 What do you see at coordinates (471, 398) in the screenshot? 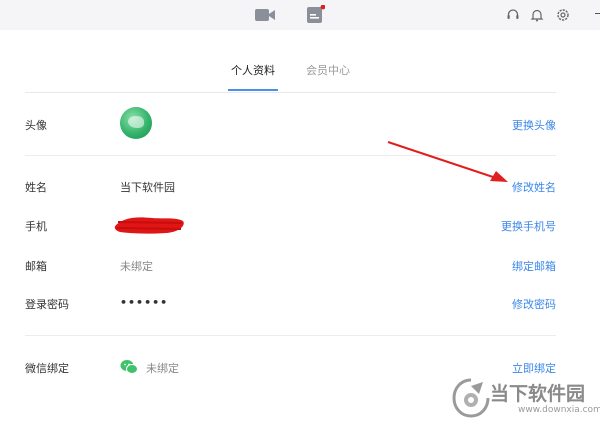
I see `watermark-logo-icon` at bounding box center [471, 398].